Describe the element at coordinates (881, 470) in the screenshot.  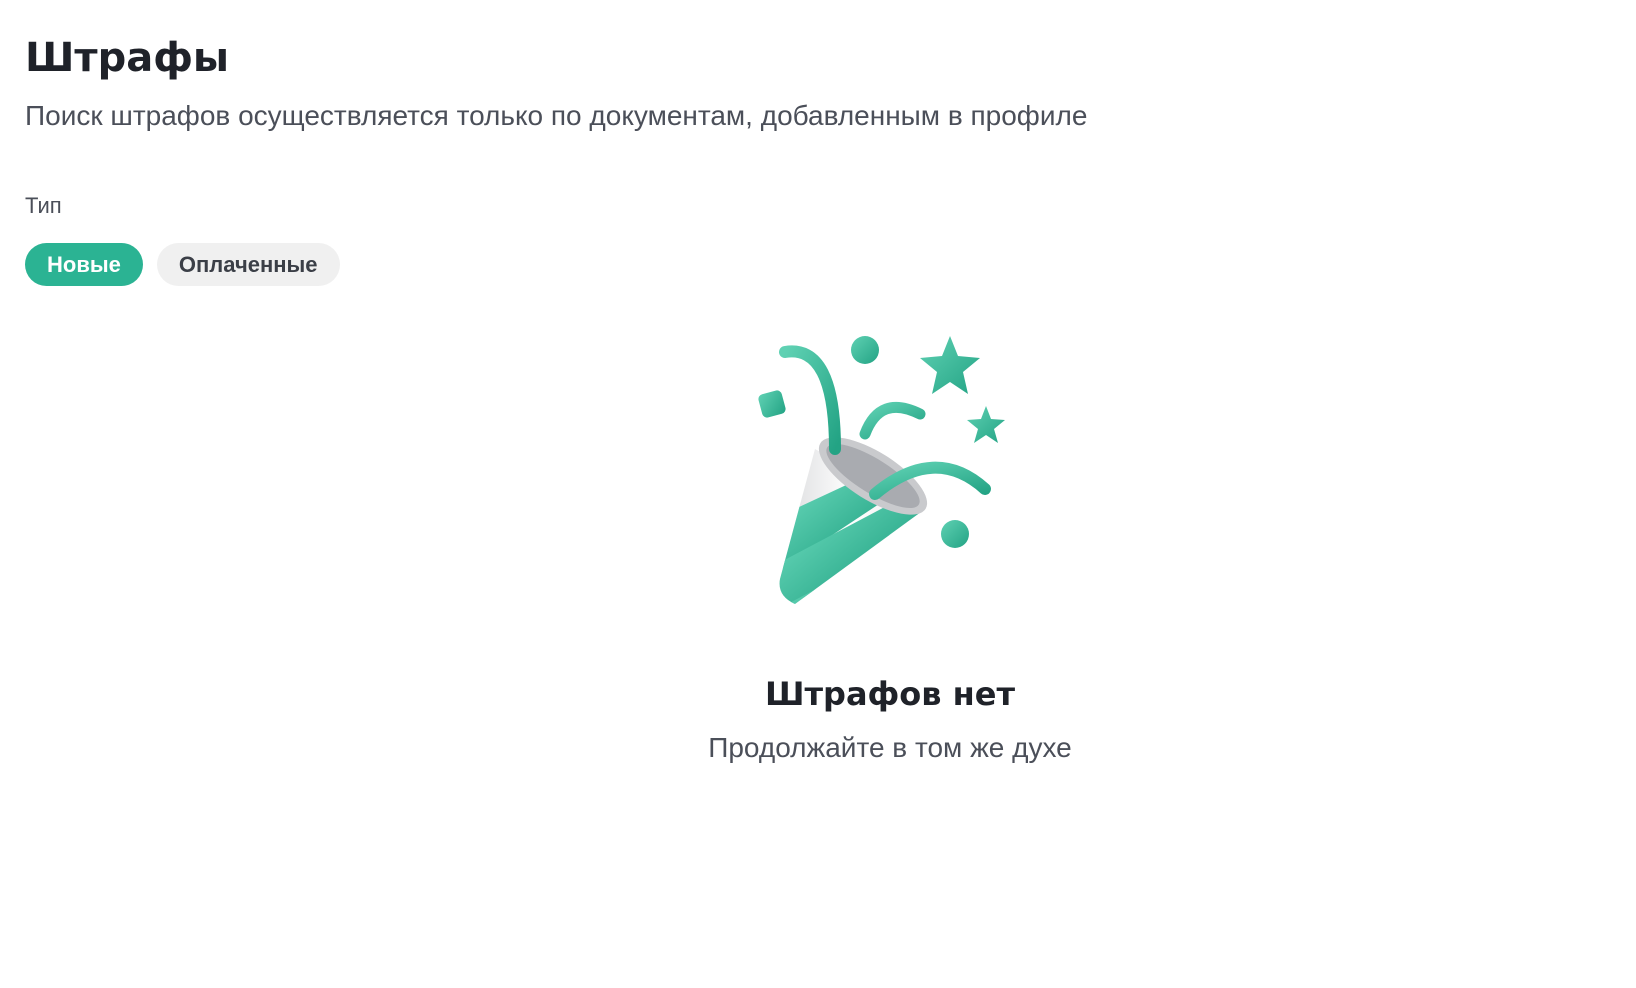
I see `party-popper-icon` at that location.